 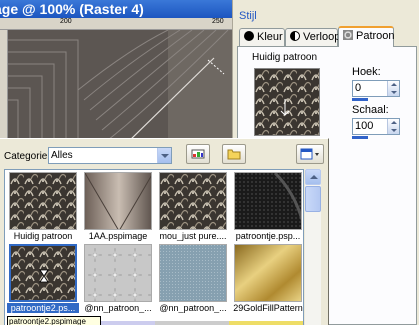 What do you see at coordinates (268, 308) in the screenshot?
I see `pattern-label: 29GoldFillPattern` at bounding box center [268, 308].